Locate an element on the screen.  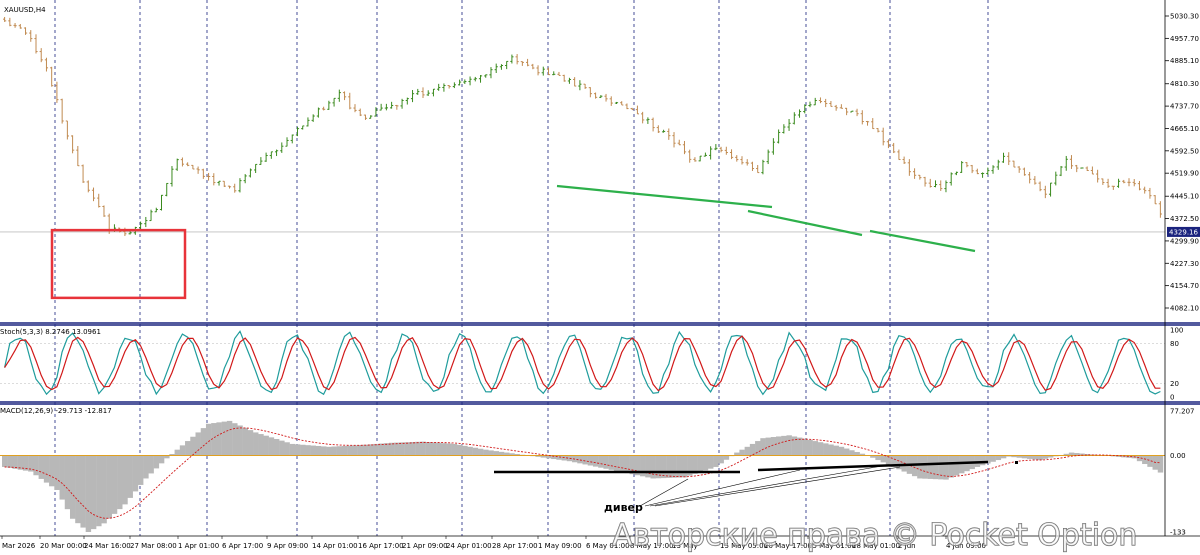
macd-tick-2: -133 is located at coordinates (1178, 533).